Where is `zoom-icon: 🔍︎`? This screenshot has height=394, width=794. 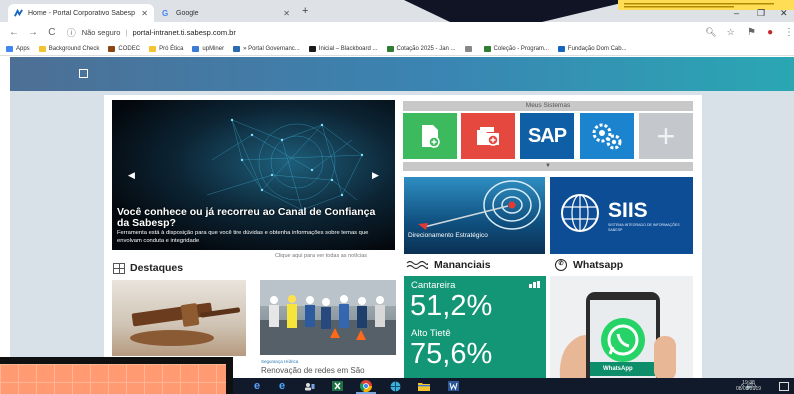
zoom-icon: 🔍︎ is located at coordinates (710, 32).